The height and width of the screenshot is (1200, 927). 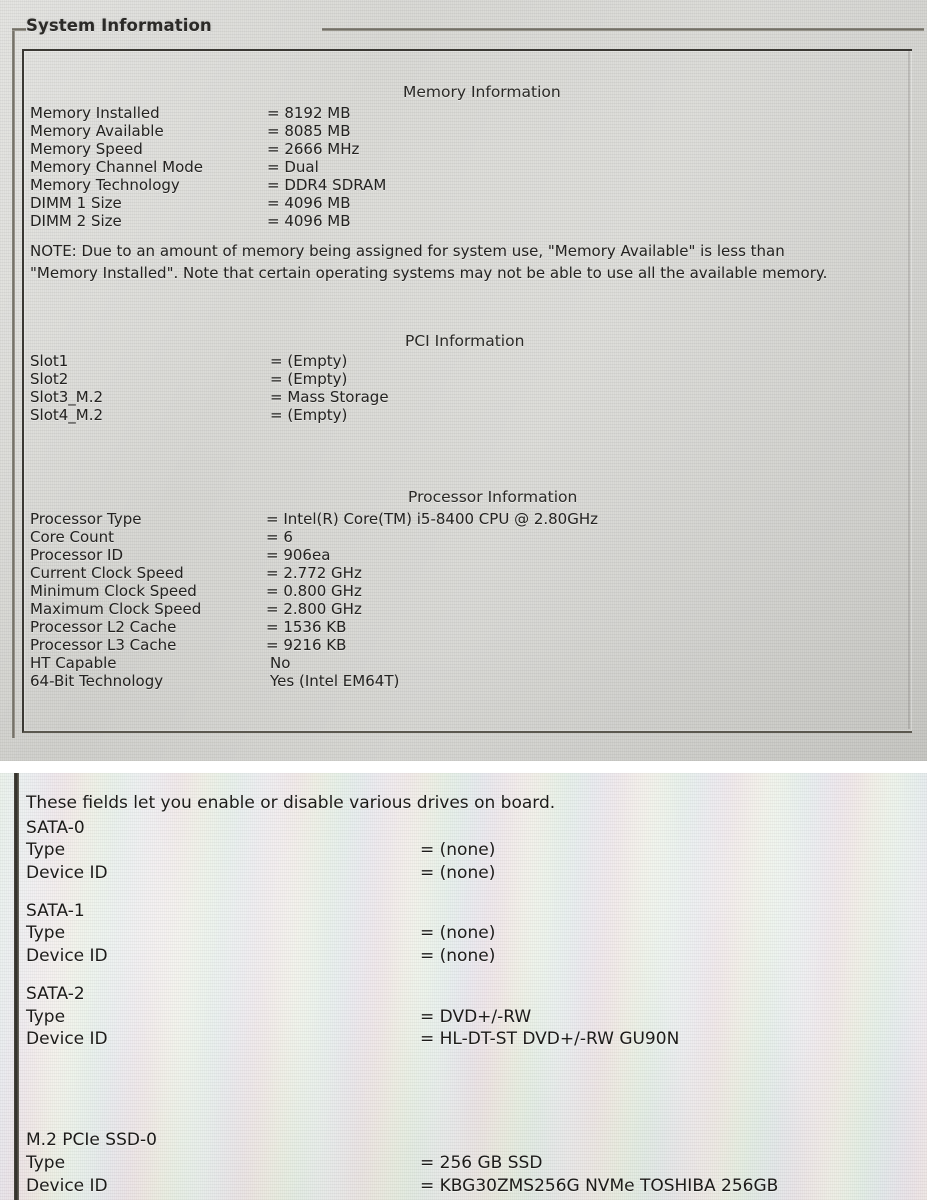 What do you see at coordinates (481, 1163) in the screenshot?
I see `row-value: = 256 GB SSD` at bounding box center [481, 1163].